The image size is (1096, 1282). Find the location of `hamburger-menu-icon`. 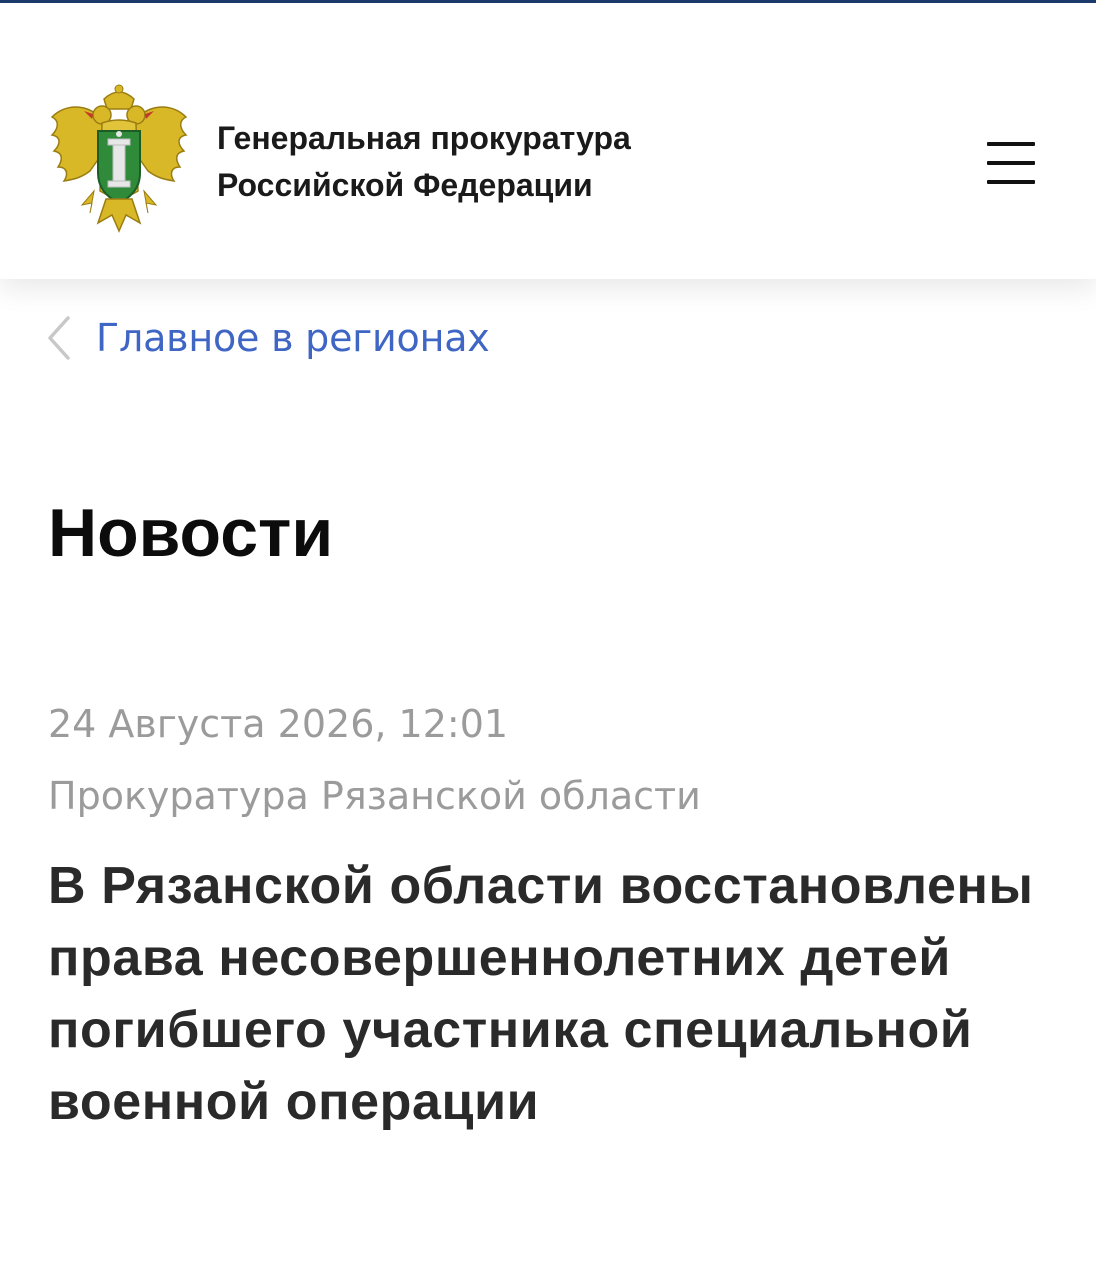

hamburger-menu-icon is located at coordinates (1010, 164).